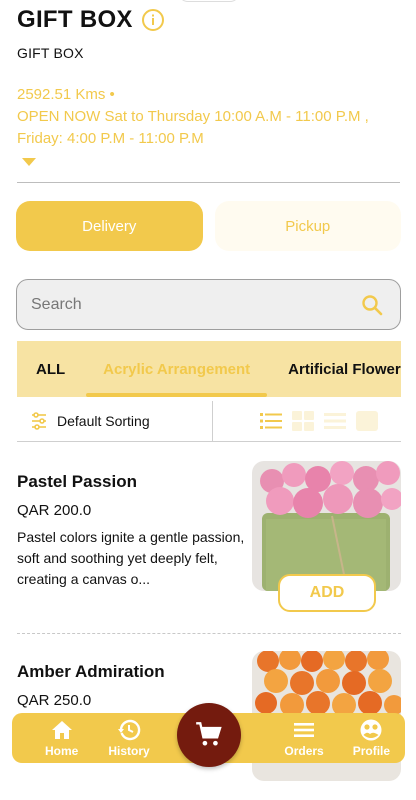 The width and height of the screenshot is (416, 800). I want to click on store-subtitle: GIFT BOX, so click(50, 53).